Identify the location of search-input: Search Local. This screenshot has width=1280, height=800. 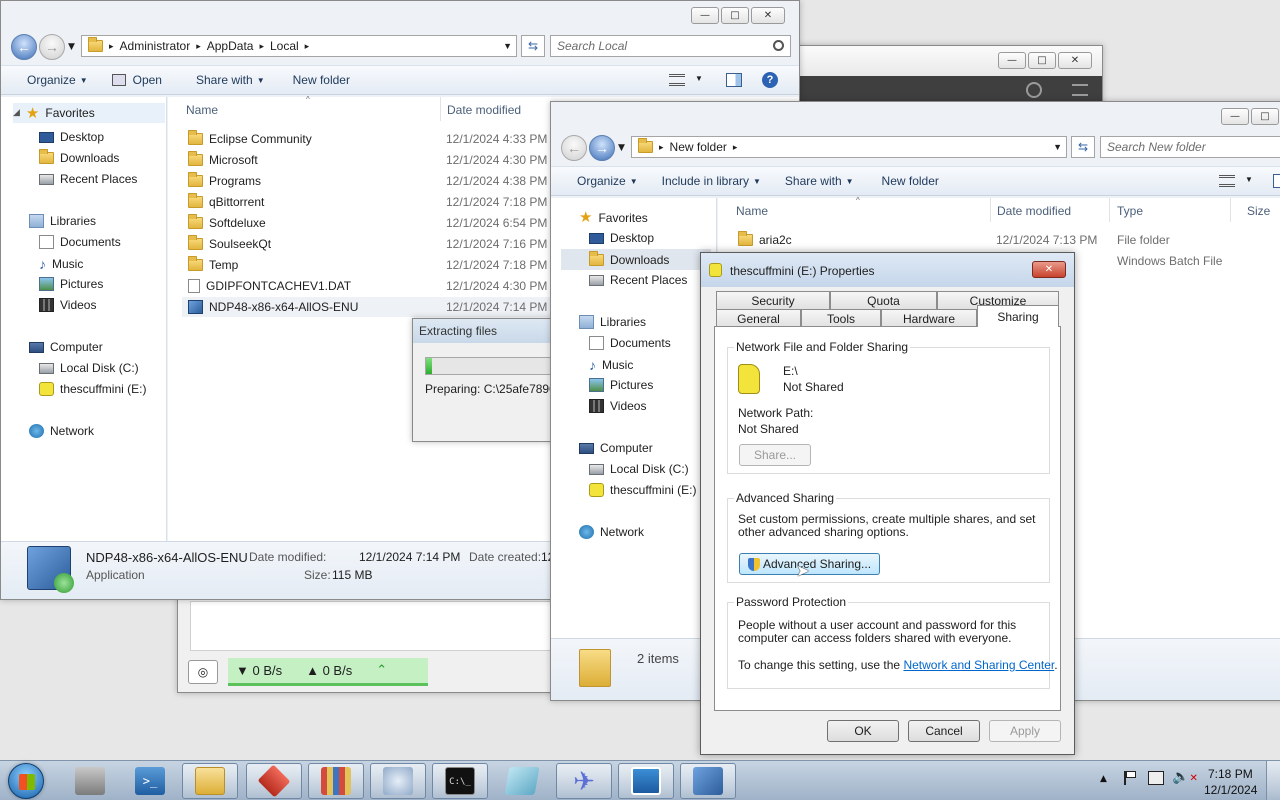
(670, 46).